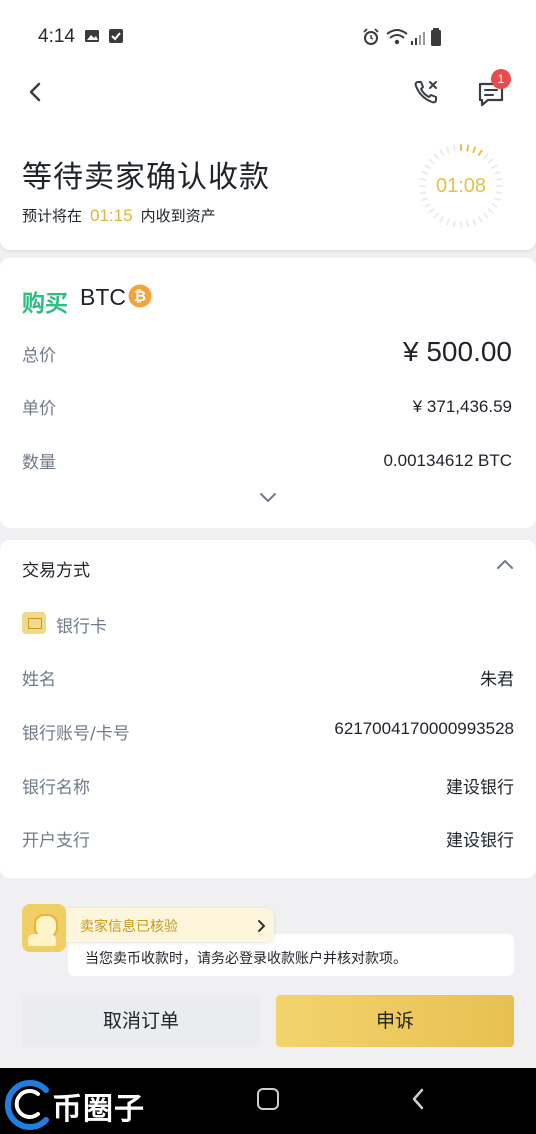  Describe the element at coordinates (39, 409) in the screenshot. I see `unit-price-label: 单价` at that location.